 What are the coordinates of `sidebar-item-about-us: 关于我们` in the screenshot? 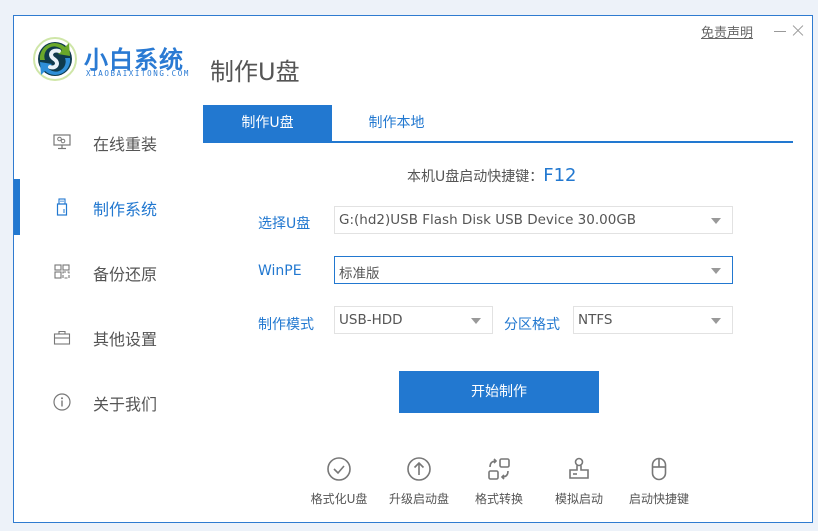 It's located at (104, 404).